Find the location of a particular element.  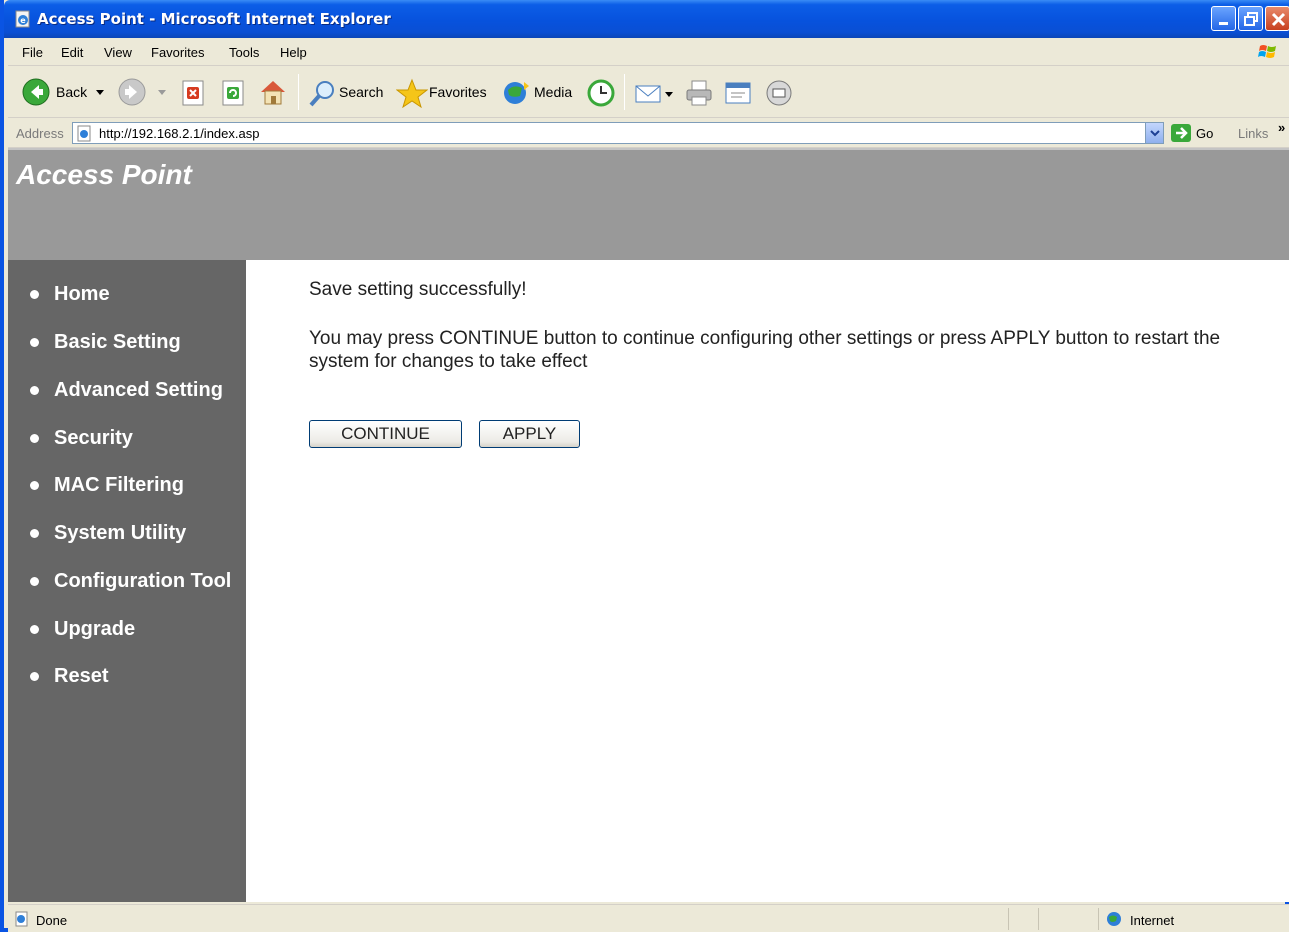

media-icon is located at coordinates (517, 92).